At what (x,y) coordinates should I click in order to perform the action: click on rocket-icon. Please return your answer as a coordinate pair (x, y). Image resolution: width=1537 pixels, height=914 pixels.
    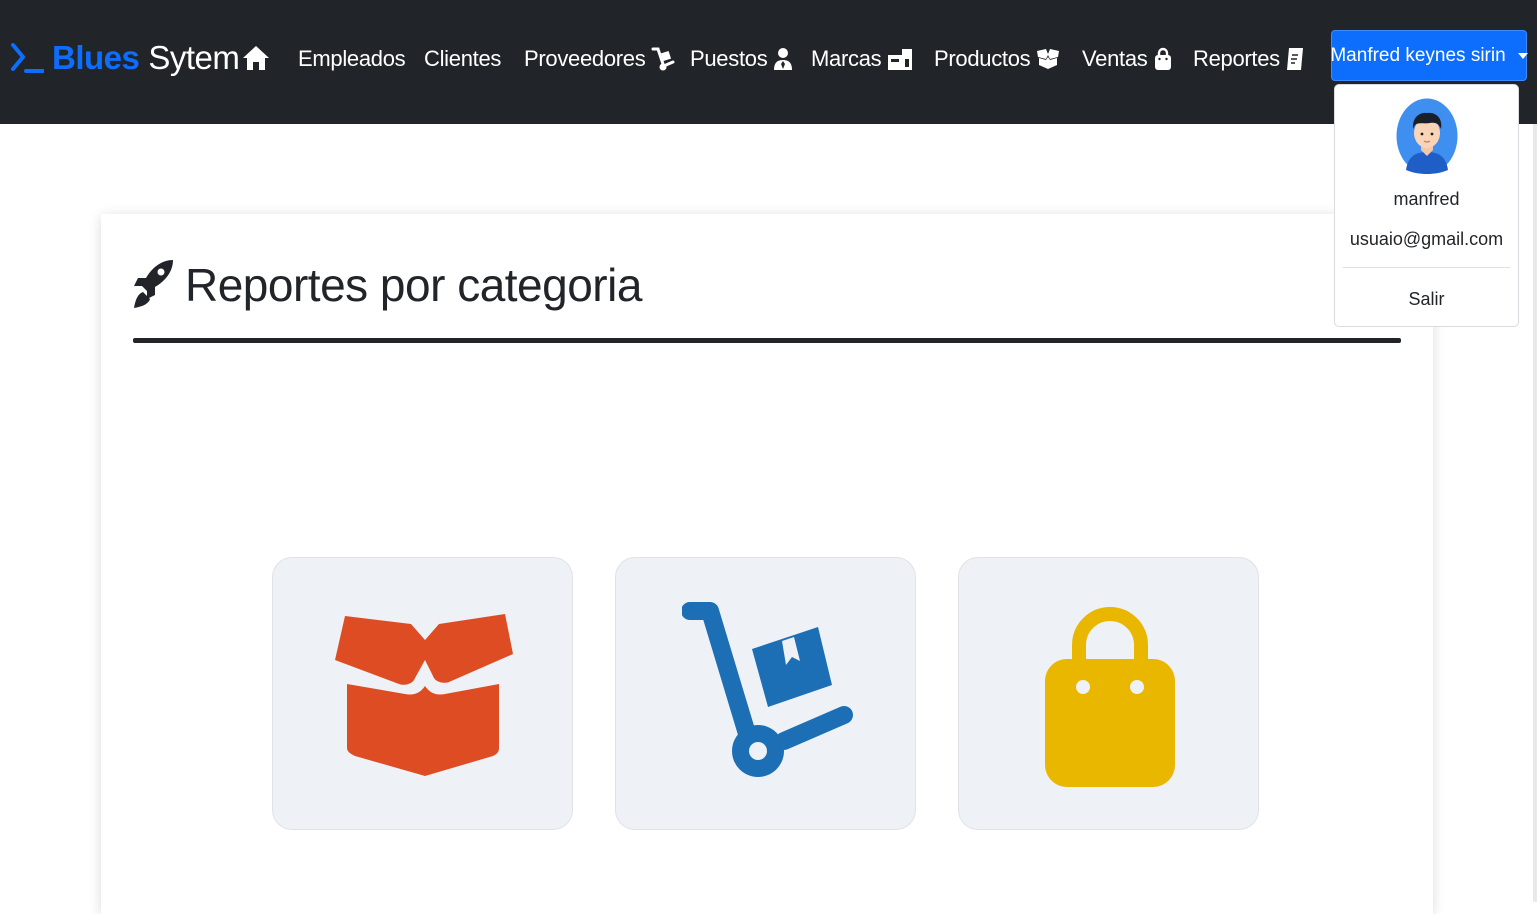
    Looking at the image, I should click on (153, 284).